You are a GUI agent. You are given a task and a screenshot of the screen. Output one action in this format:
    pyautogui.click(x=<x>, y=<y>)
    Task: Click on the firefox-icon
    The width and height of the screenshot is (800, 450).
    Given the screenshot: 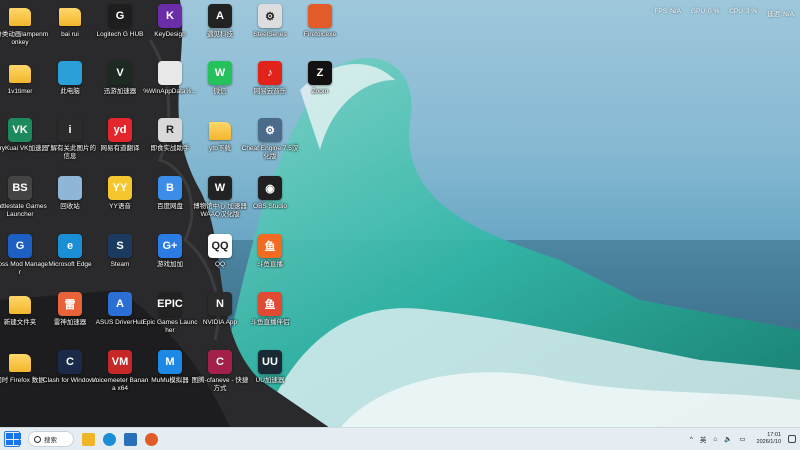 What is the action you would take?
    pyautogui.click(x=320, y=16)
    